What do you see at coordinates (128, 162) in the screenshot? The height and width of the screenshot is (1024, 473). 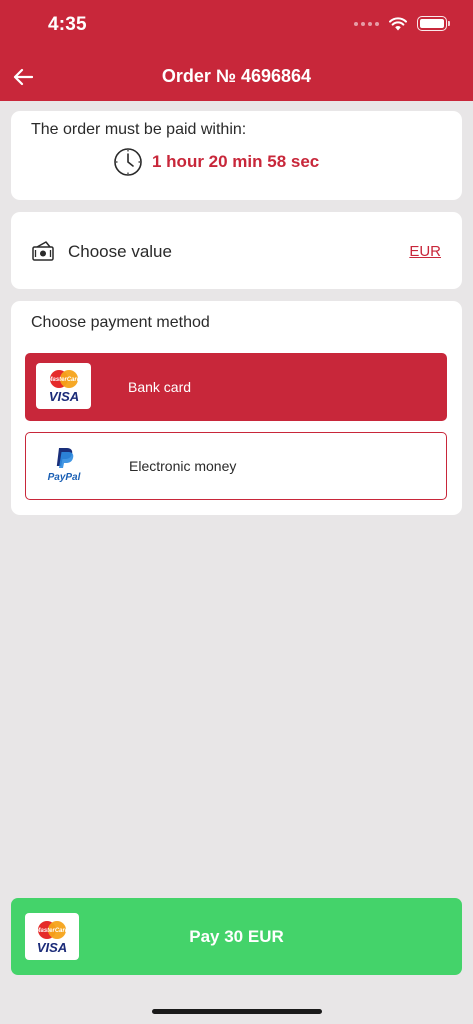 I see `clock-icon` at bounding box center [128, 162].